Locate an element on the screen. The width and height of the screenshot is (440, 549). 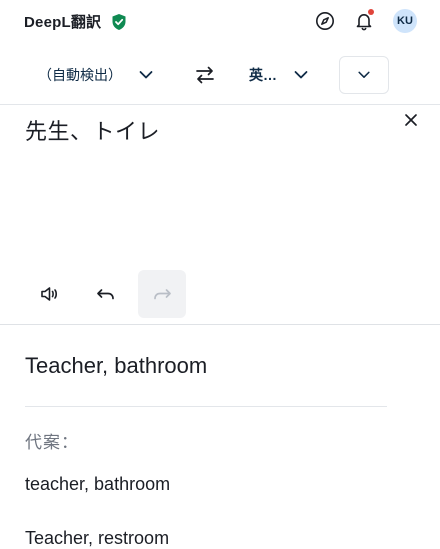
speaker-icon is located at coordinates (49, 294).